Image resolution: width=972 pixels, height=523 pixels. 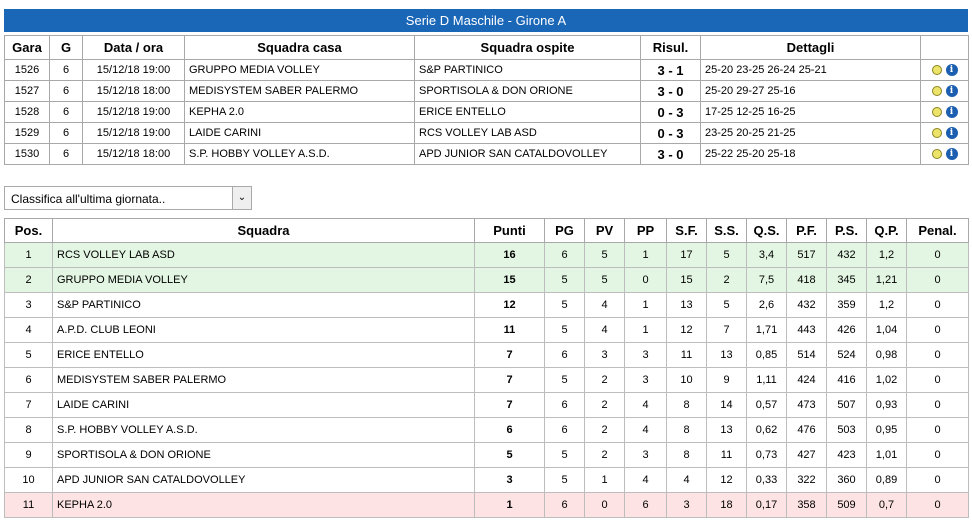 I want to click on standing-ps-cell: 360, so click(x=846, y=480).